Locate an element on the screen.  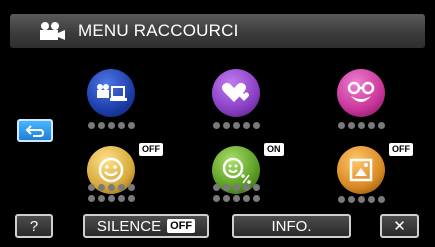
return-arrow-icon is located at coordinates (35, 130).